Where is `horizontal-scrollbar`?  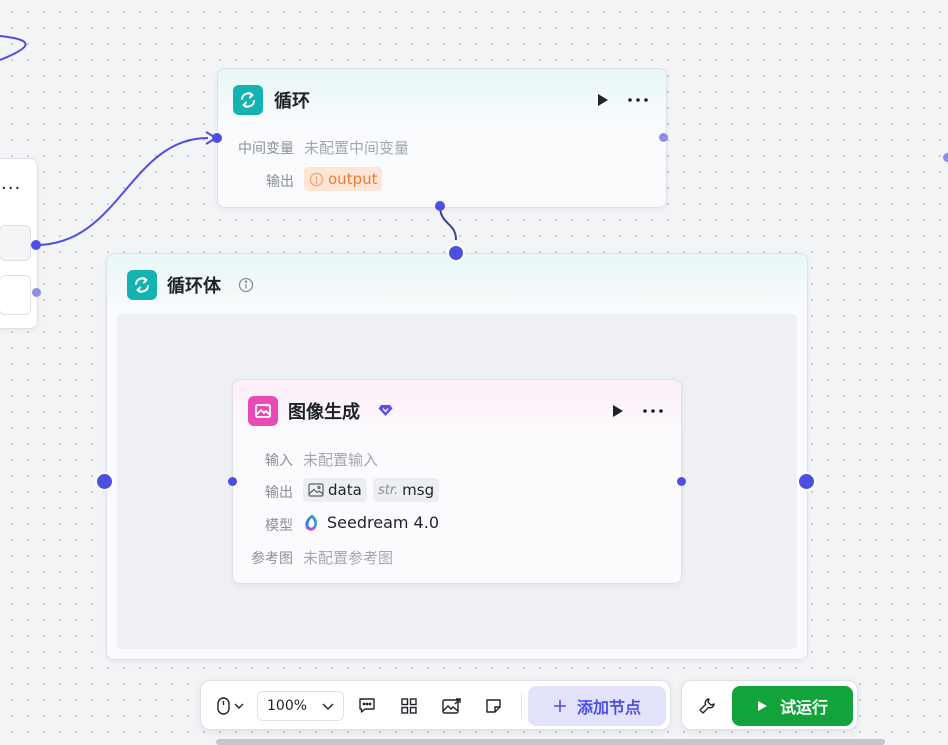 horizontal-scrollbar is located at coordinates (550, 742).